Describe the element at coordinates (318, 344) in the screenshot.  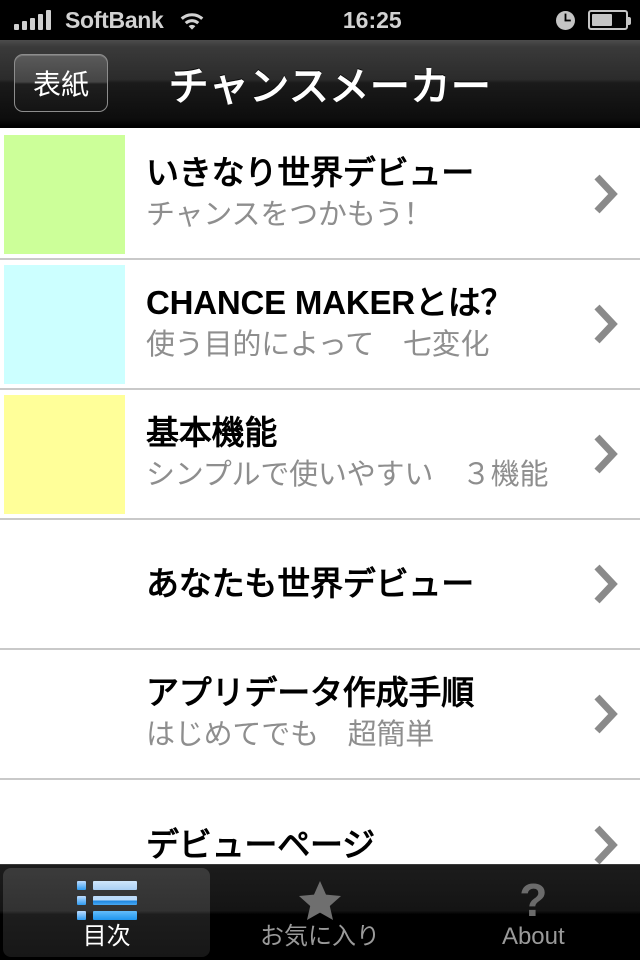
I see `row-subtitle: 使う目的によって 七変化` at that location.